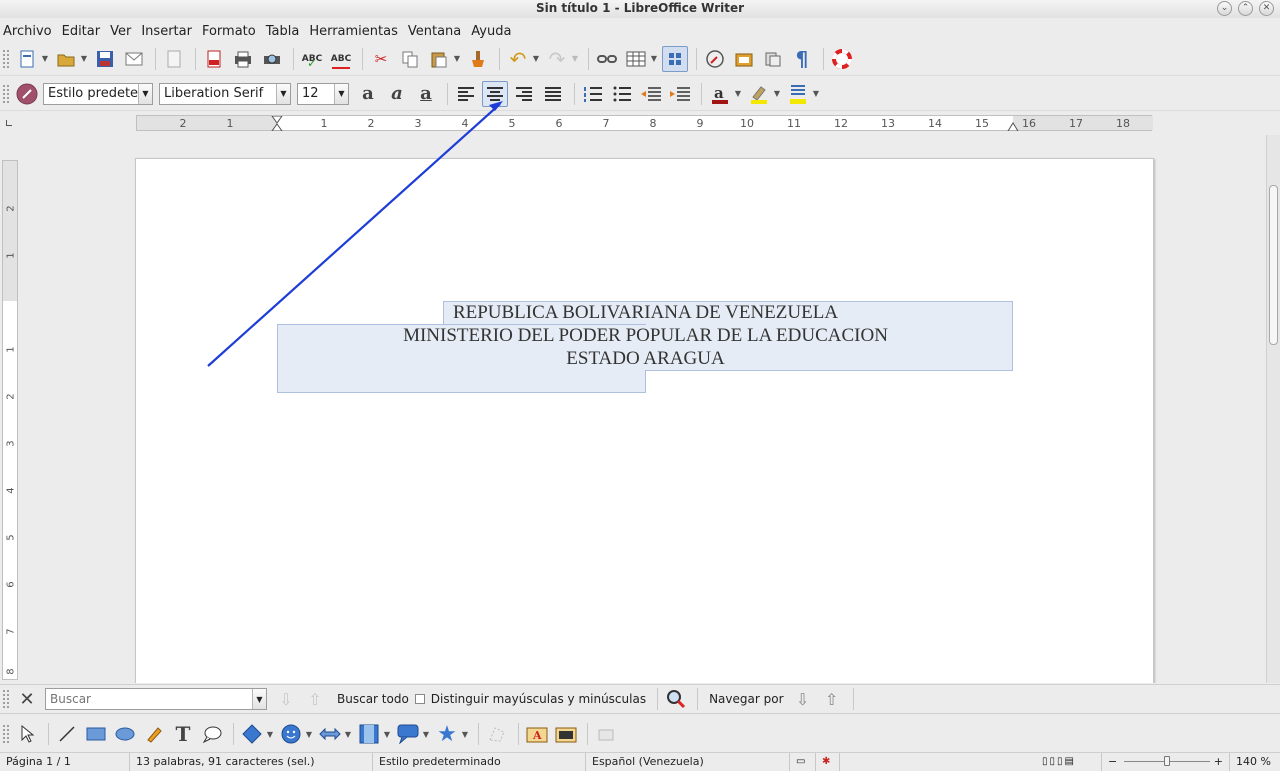 This screenshot has height=771, width=1280. Describe the element at coordinates (593, 94) in the screenshot. I see `numbering-icon` at that location.